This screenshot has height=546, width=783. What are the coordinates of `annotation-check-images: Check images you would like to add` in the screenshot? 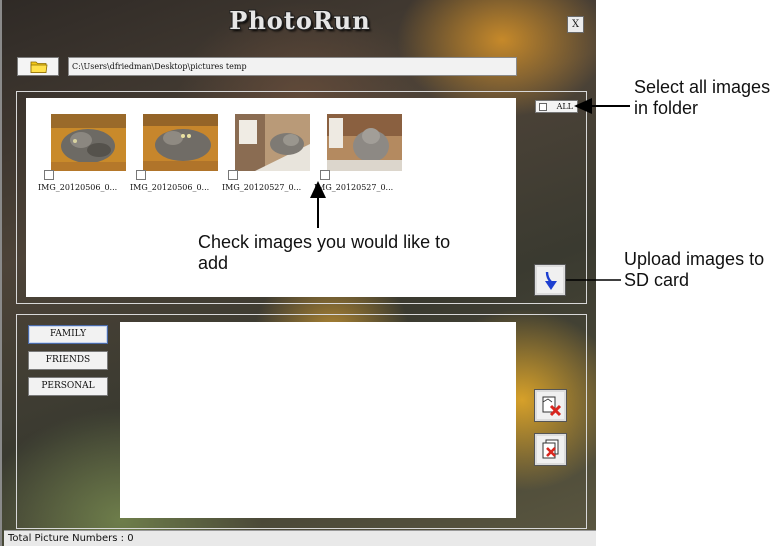 It's located at (324, 252).